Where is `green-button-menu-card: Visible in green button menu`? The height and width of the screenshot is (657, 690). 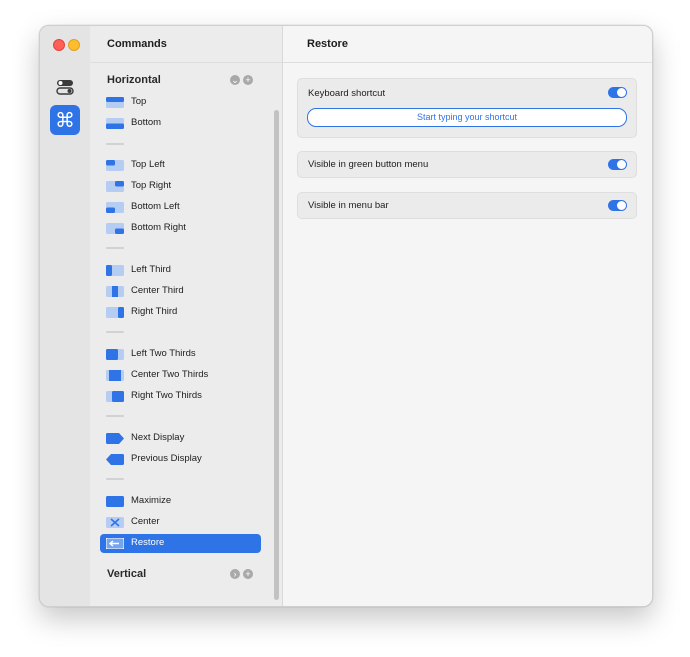
green-button-menu-card: Visible in green button menu is located at coordinates (467, 164).